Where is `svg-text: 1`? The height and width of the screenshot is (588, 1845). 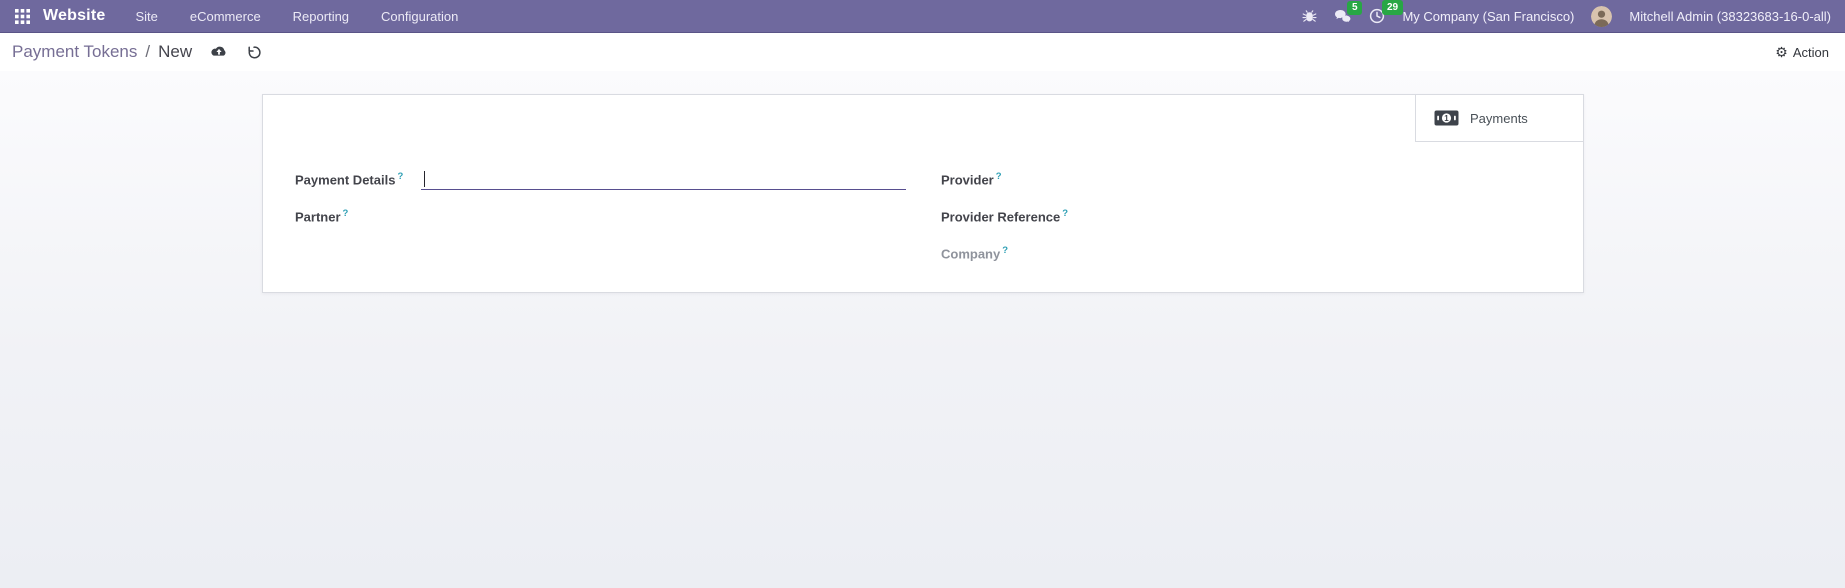 svg-text: 1 is located at coordinates (1446, 118).